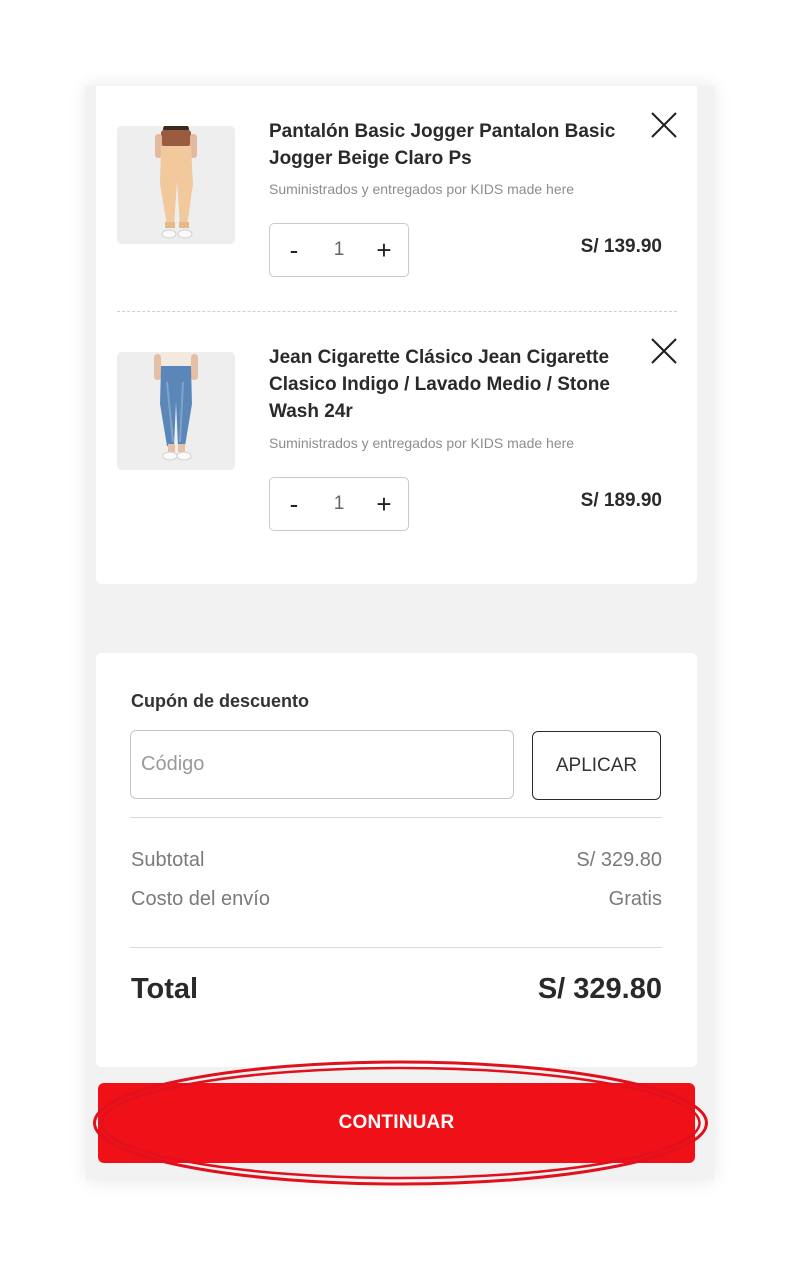 The height and width of the screenshot is (1275, 800). I want to click on total-label: Total, so click(165, 989).